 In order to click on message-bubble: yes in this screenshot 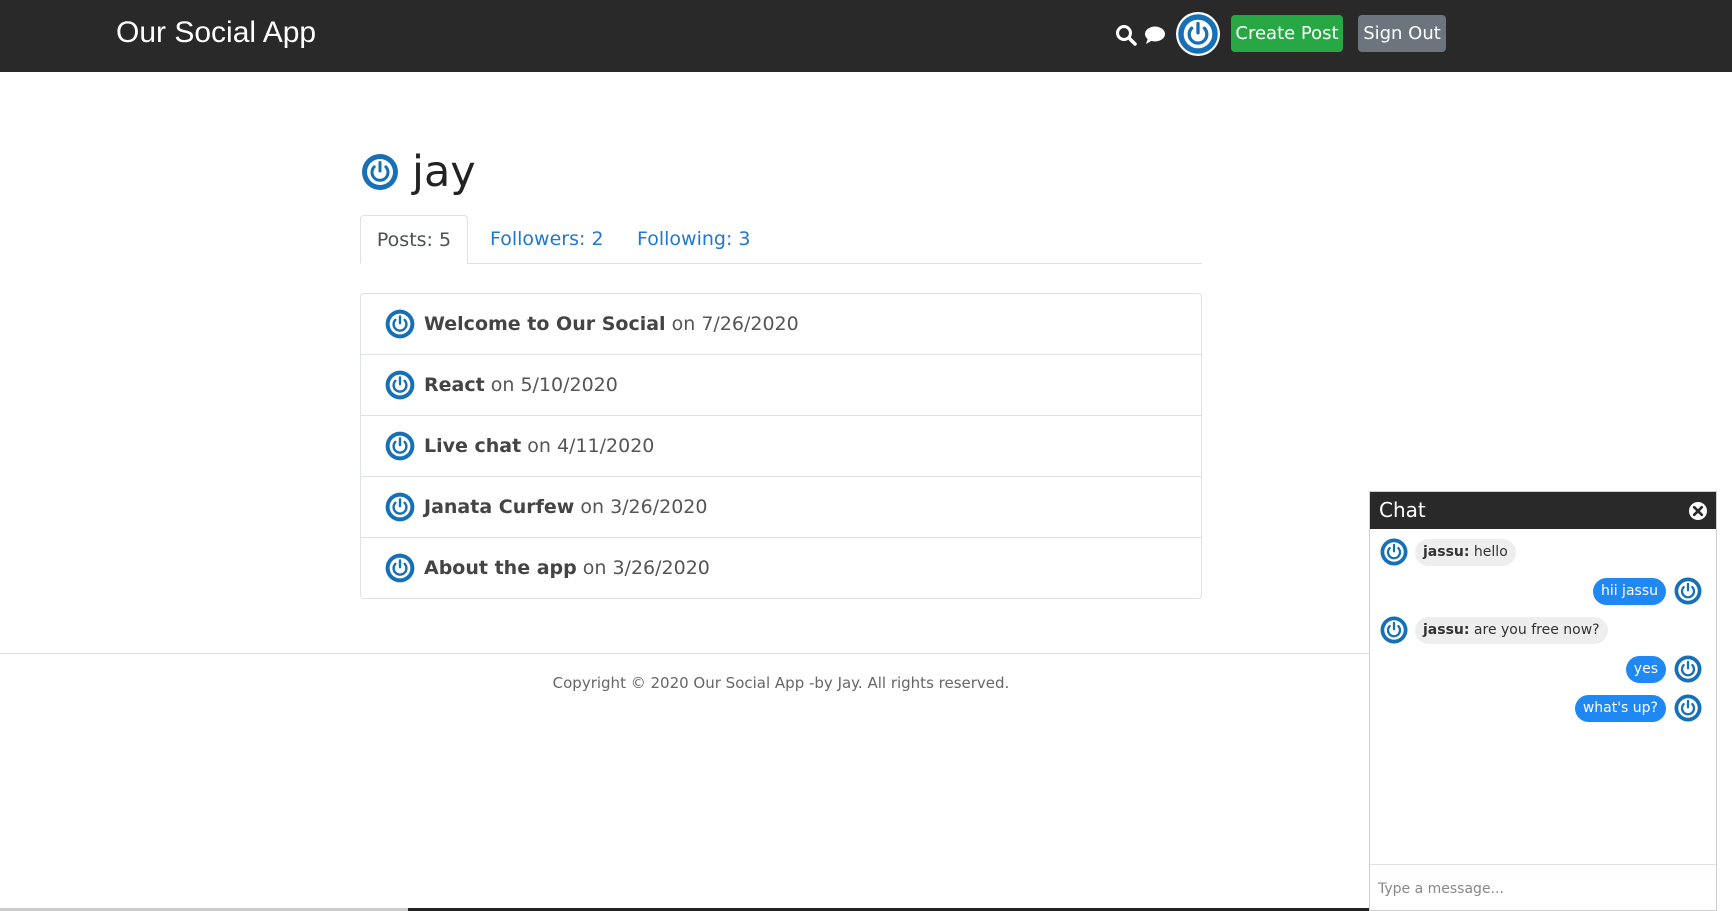, I will do `click(1645, 669)`.